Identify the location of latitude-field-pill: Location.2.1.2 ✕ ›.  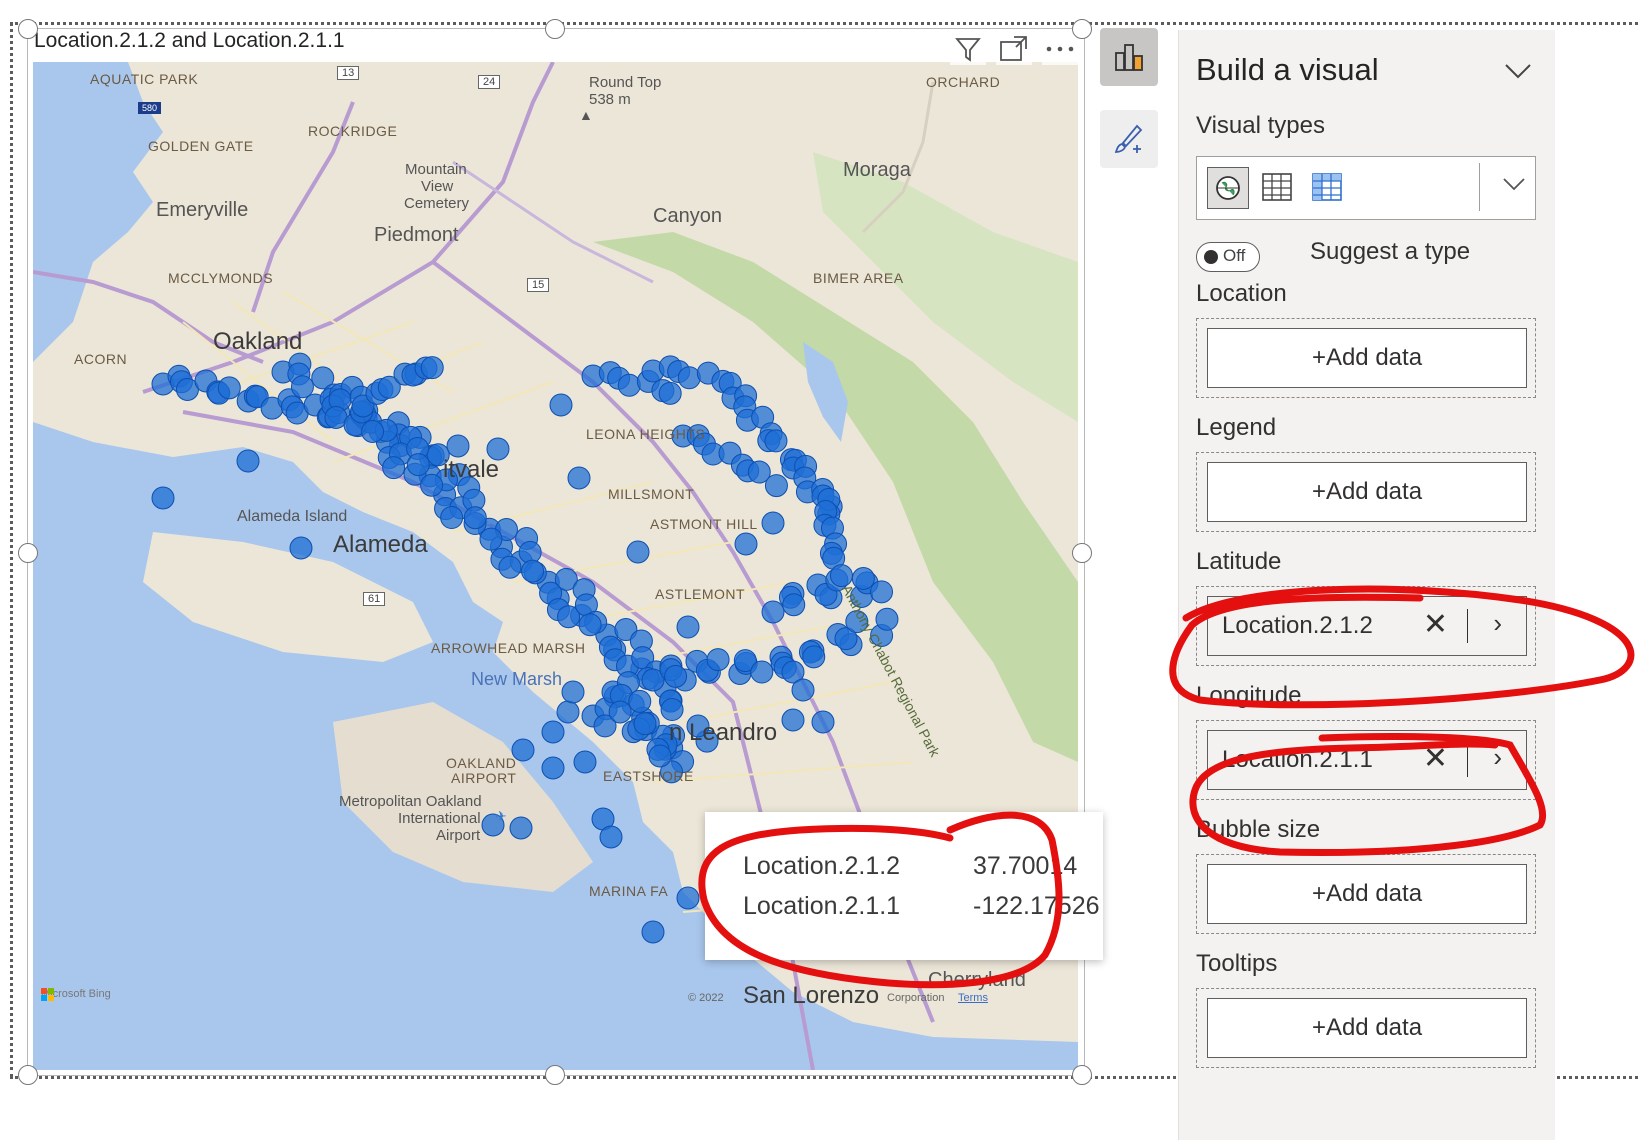
(1367, 626).